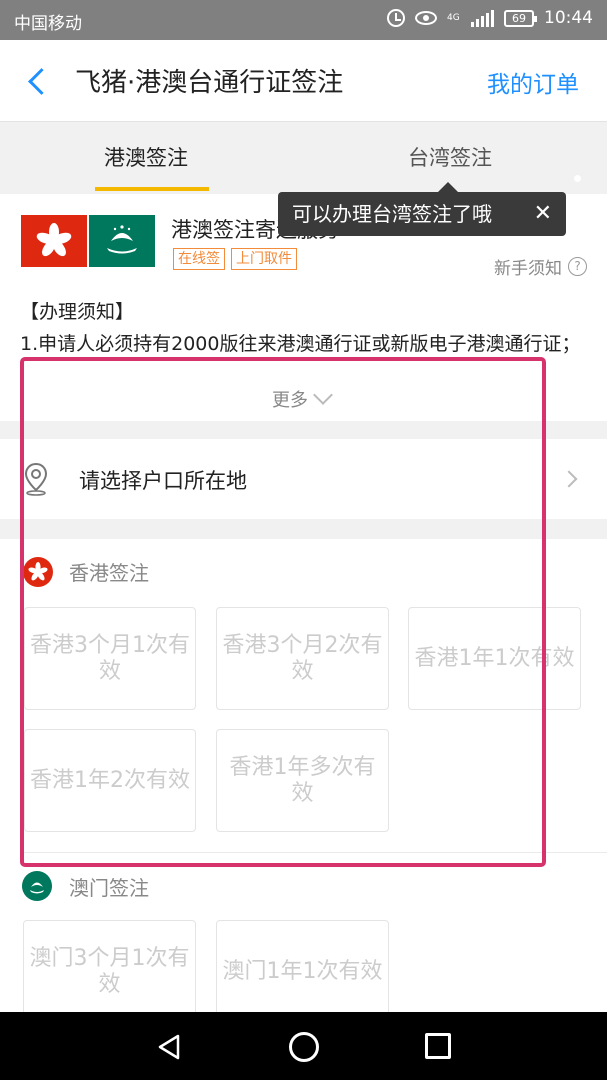  What do you see at coordinates (302, 971) in the screenshot?
I see `visa-option-mo-1y-1x: 澳门1年1次有效` at bounding box center [302, 971].